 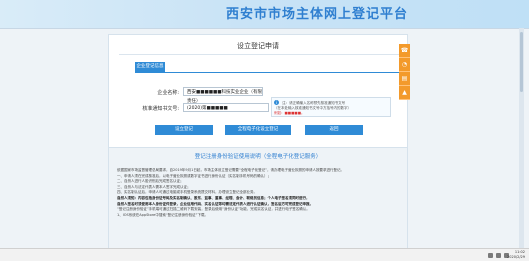 I want to click on info-icon: i, so click(x=276, y=102).